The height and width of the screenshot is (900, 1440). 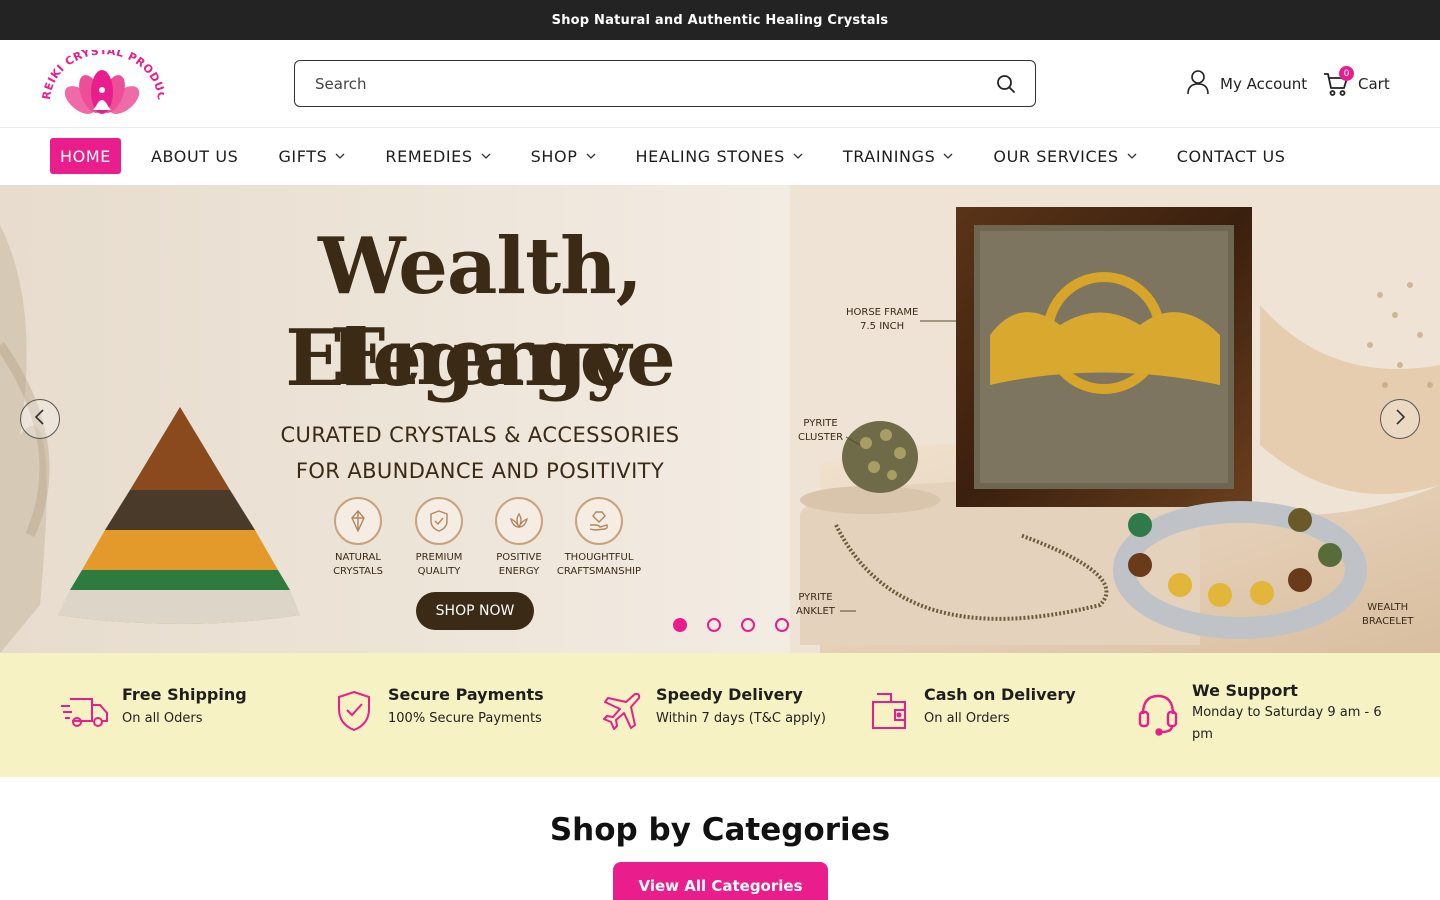 I want to click on nav-about-us: ABOUT US, so click(x=194, y=156).